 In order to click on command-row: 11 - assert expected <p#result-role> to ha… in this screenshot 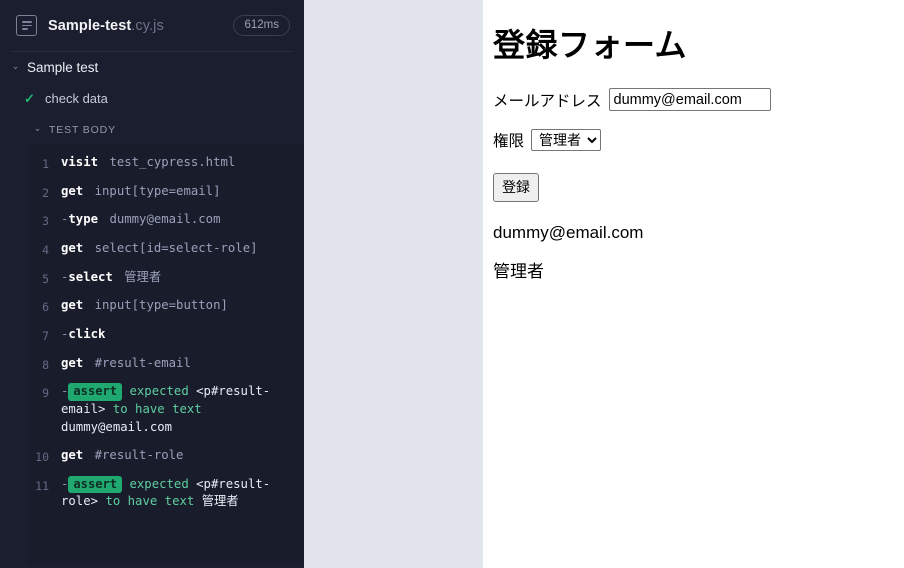, I will do `click(165, 494)`.